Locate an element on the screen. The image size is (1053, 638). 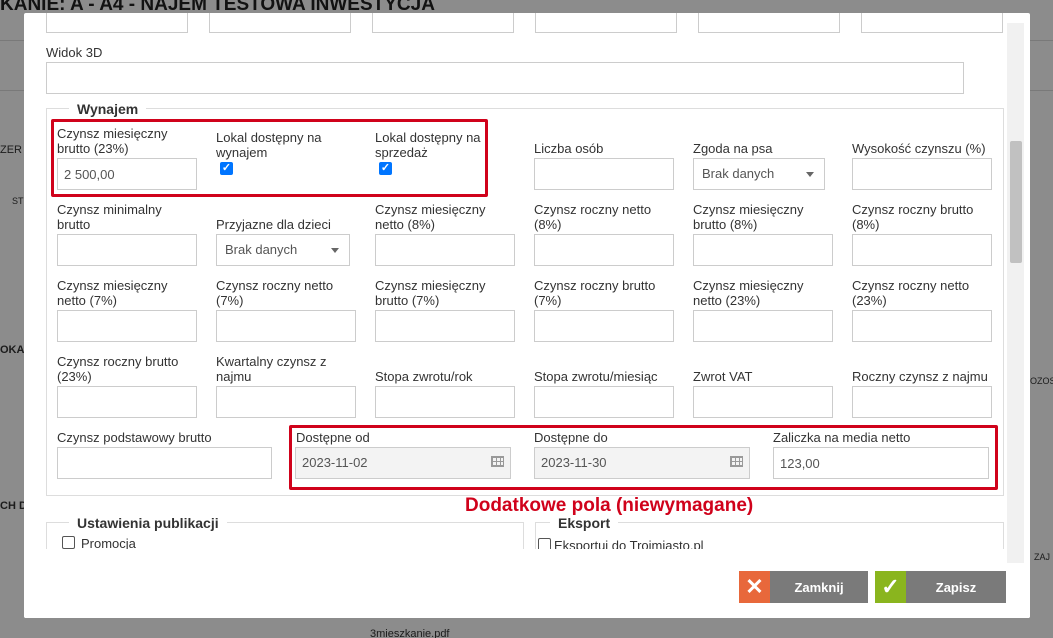
scrollbar-thumb is located at coordinates (1016, 202).